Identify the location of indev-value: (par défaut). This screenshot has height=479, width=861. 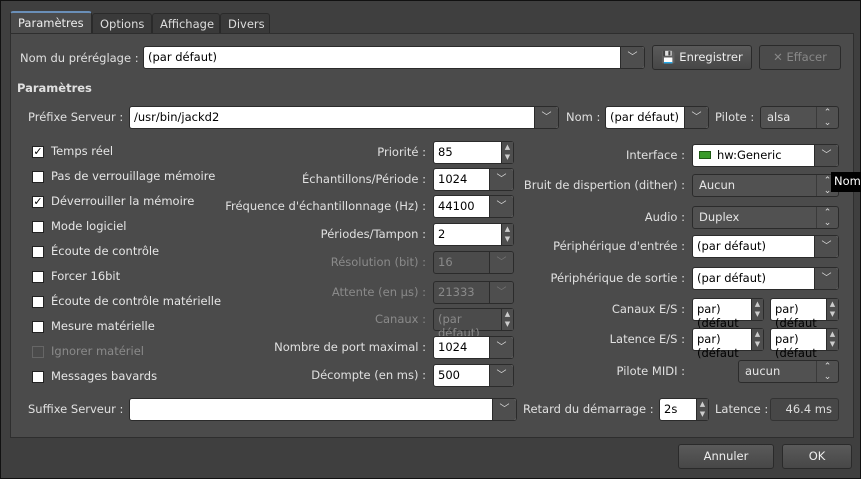
(753, 246).